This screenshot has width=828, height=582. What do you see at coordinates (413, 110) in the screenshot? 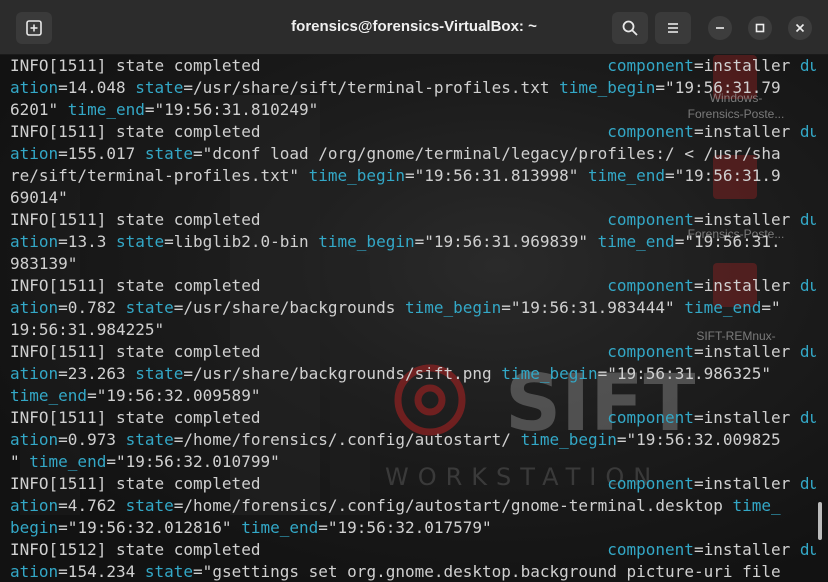
I see `terminal-line: 6201" time_end="19:56:31.810249"` at bounding box center [413, 110].